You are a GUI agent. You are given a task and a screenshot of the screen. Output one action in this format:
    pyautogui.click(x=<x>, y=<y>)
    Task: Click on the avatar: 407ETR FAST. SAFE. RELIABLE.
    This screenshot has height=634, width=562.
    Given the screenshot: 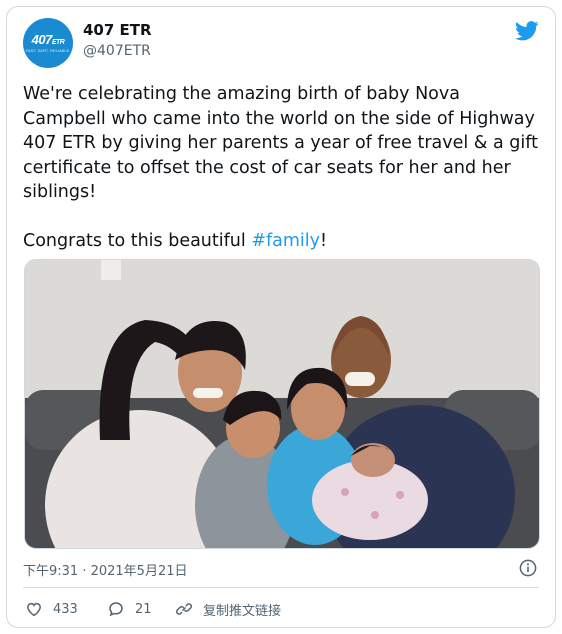 What is the action you would take?
    pyautogui.click(x=48, y=43)
    